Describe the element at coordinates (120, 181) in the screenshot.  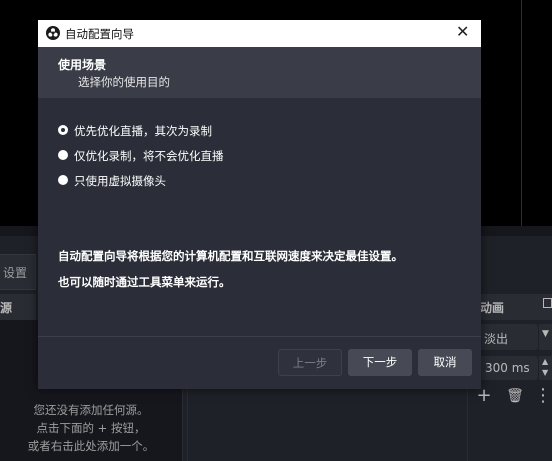
I see `option-label: 只使用虚拟摄像头` at that location.